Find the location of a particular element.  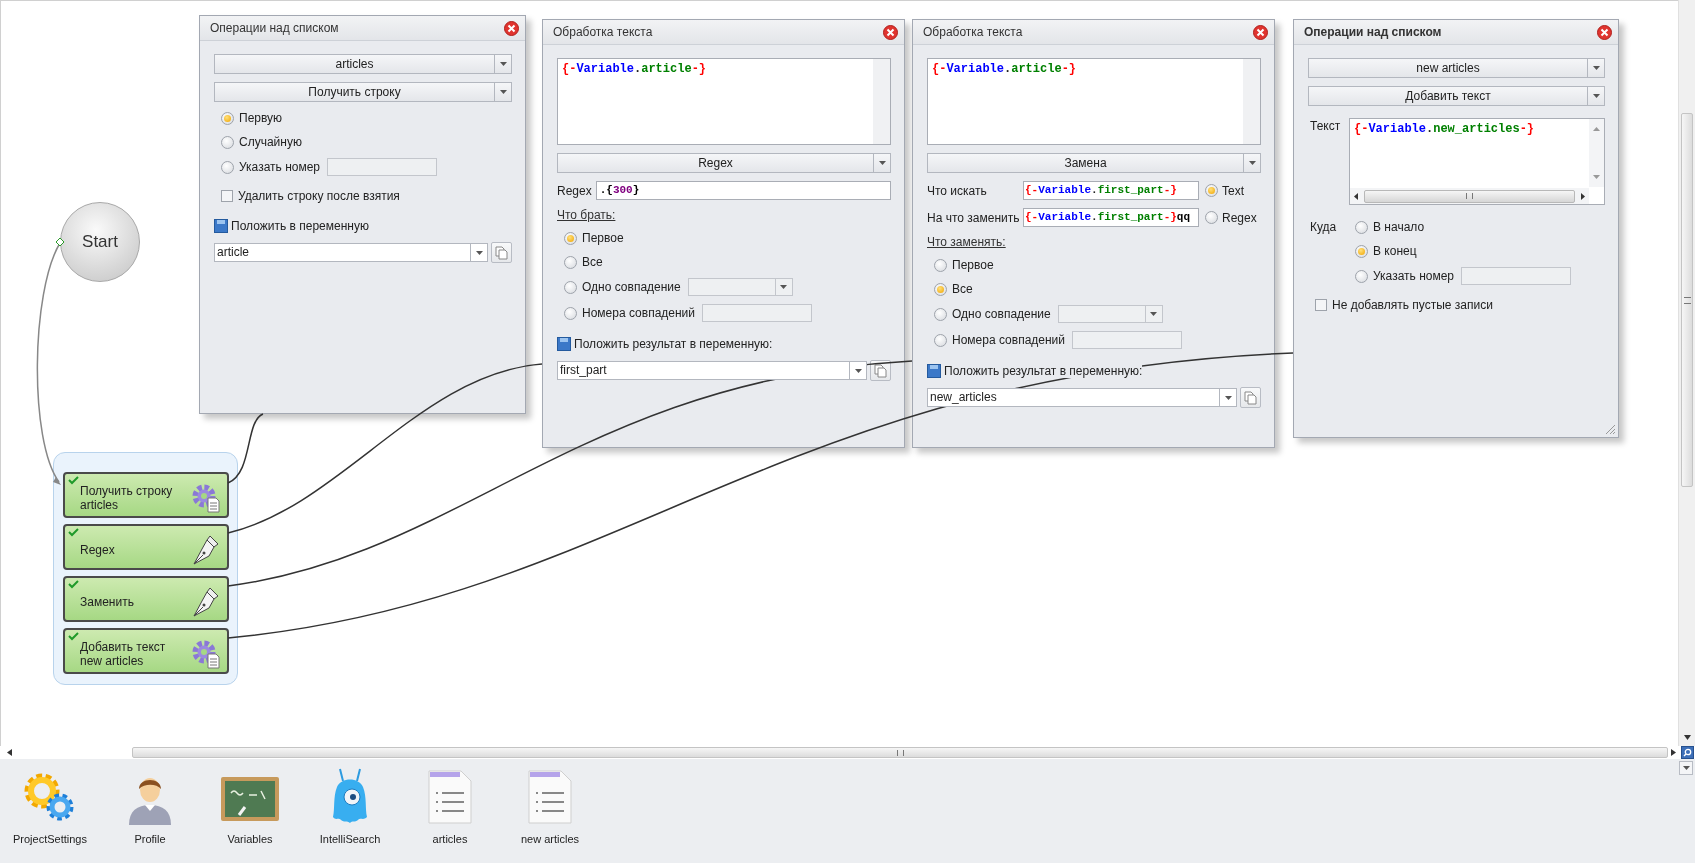

variable-dropdown: first_part is located at coordinates (712, 370).